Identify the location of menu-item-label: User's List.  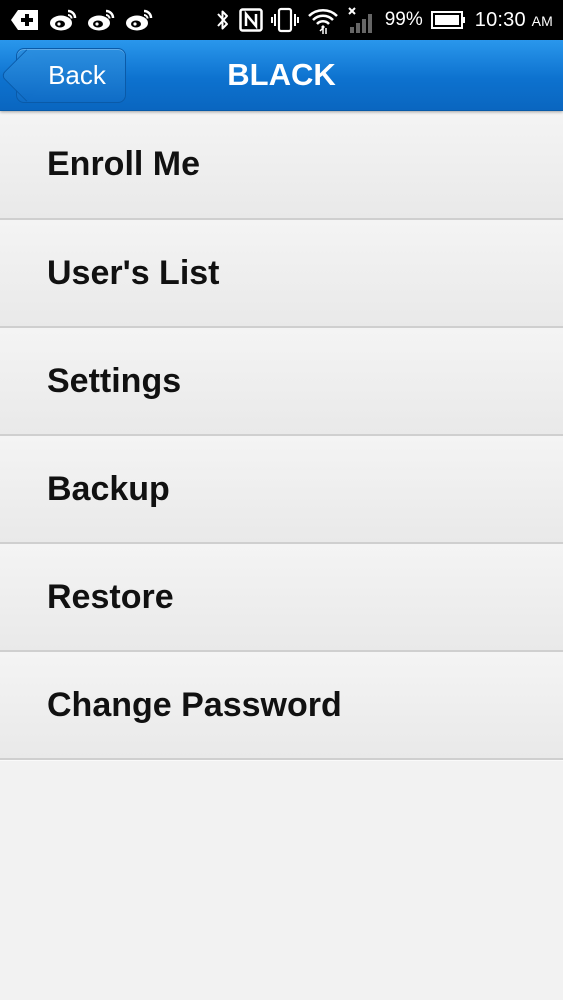
(133, 272).